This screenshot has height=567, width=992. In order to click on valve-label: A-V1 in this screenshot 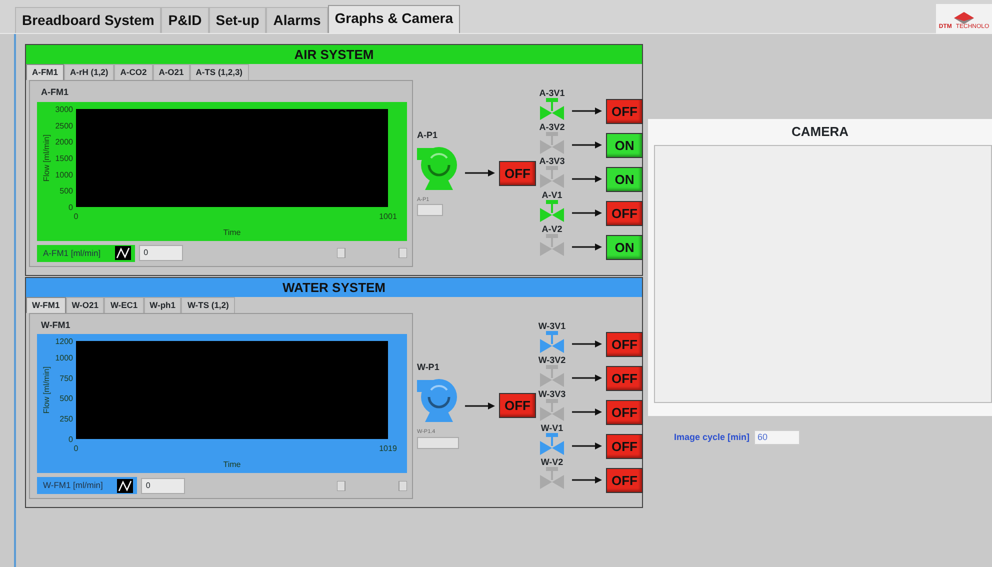, I will do `click(552, 195)`.